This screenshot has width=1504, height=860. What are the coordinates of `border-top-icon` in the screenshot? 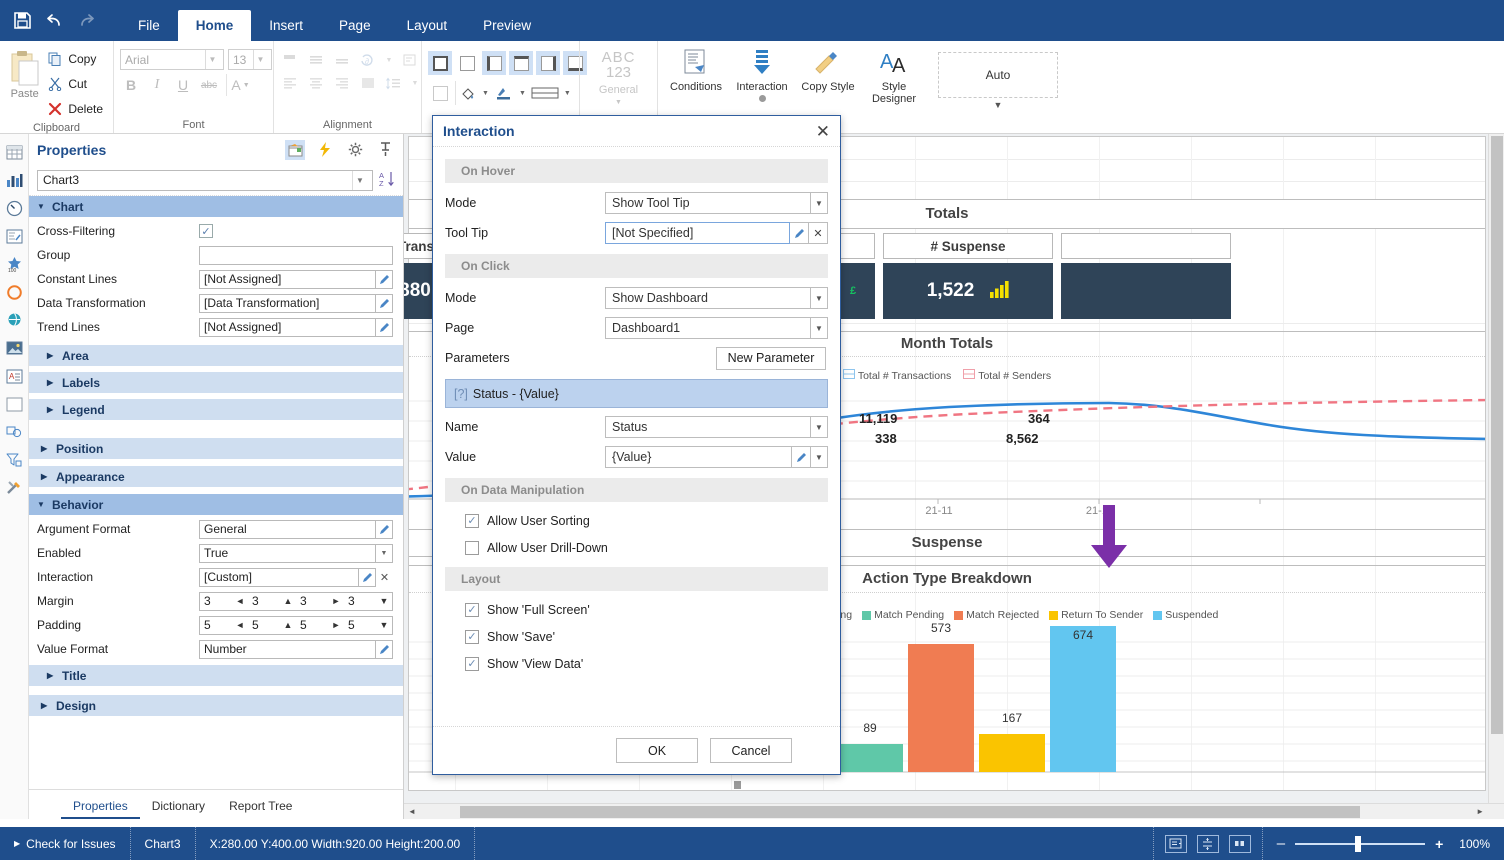 It's located at (521, 63).